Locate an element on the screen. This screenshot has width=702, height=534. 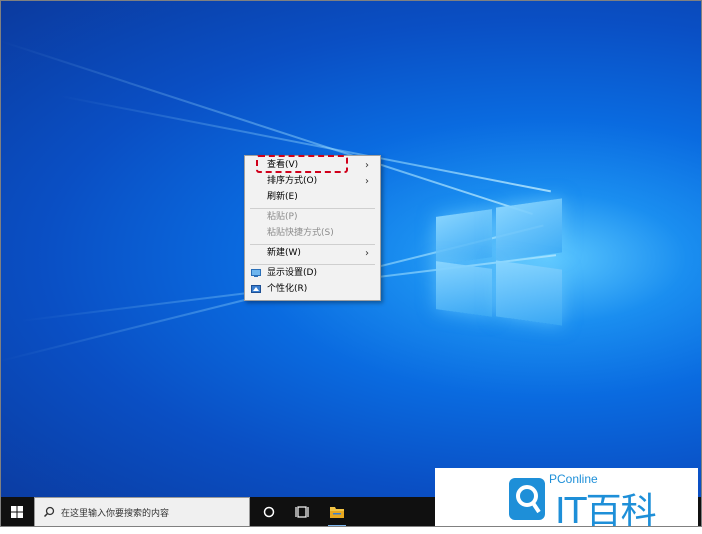
menu-item-paste: 粘贴(P) is located at coordinates (312, 217).